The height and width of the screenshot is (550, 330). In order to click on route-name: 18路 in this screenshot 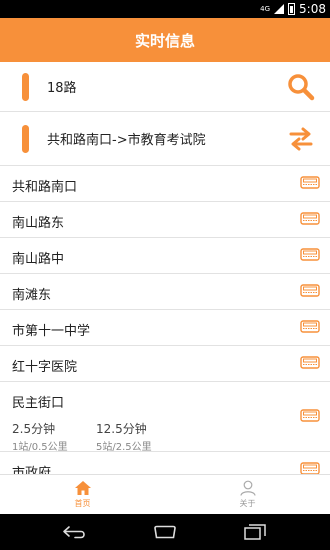, I will do `click(165, 86)`.